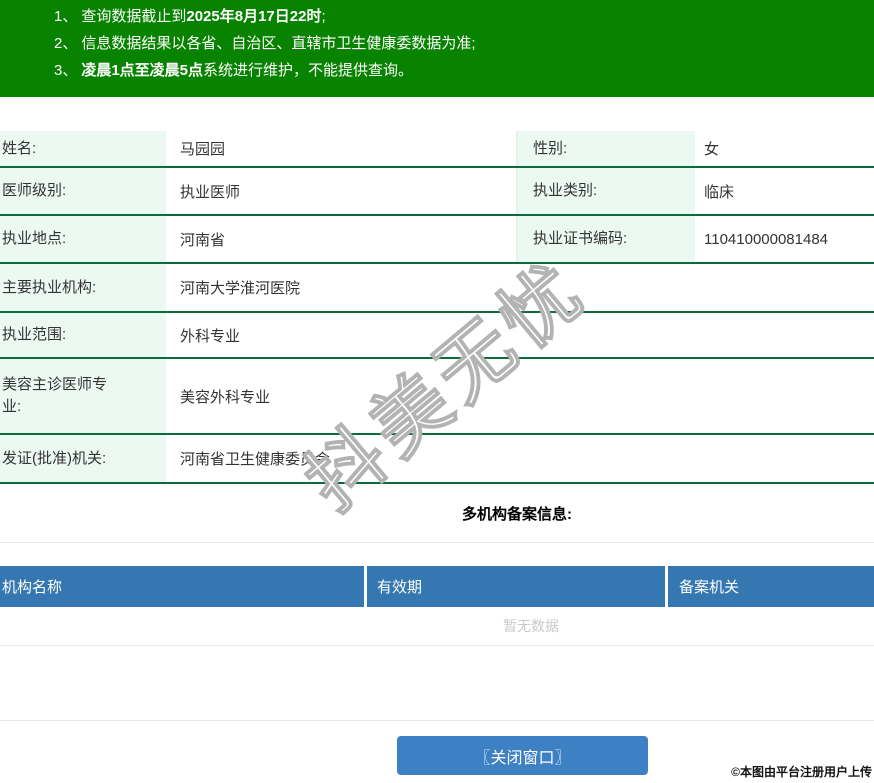  Describe the element at coordinates (66, 70) in the screenshot. I see `notice-number: 3、` at that location.